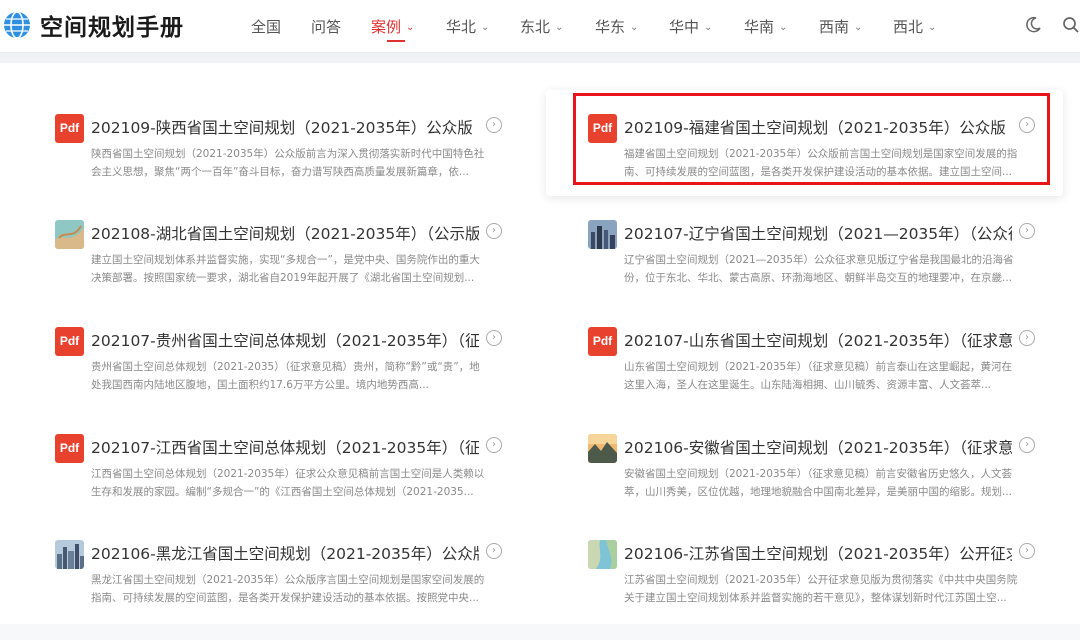  Describe the element at coordinates (396, 41) in the screenshot. I see `active-tab-indicator` at that location.